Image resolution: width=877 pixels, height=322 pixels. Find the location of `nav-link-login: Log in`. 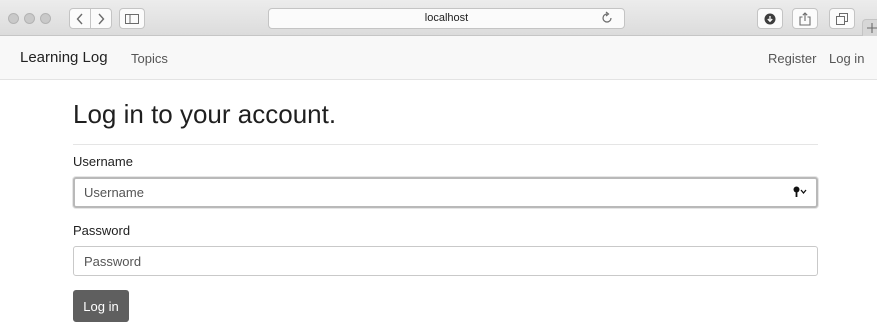

nav-link-login: Log in is located at coordinates (846, 58).